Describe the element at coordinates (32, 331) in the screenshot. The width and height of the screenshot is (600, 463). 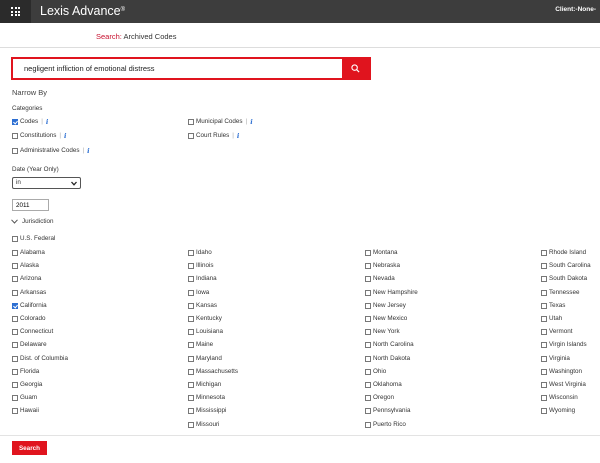
I see `checkbox-connecticut: Connecticut` at that location.